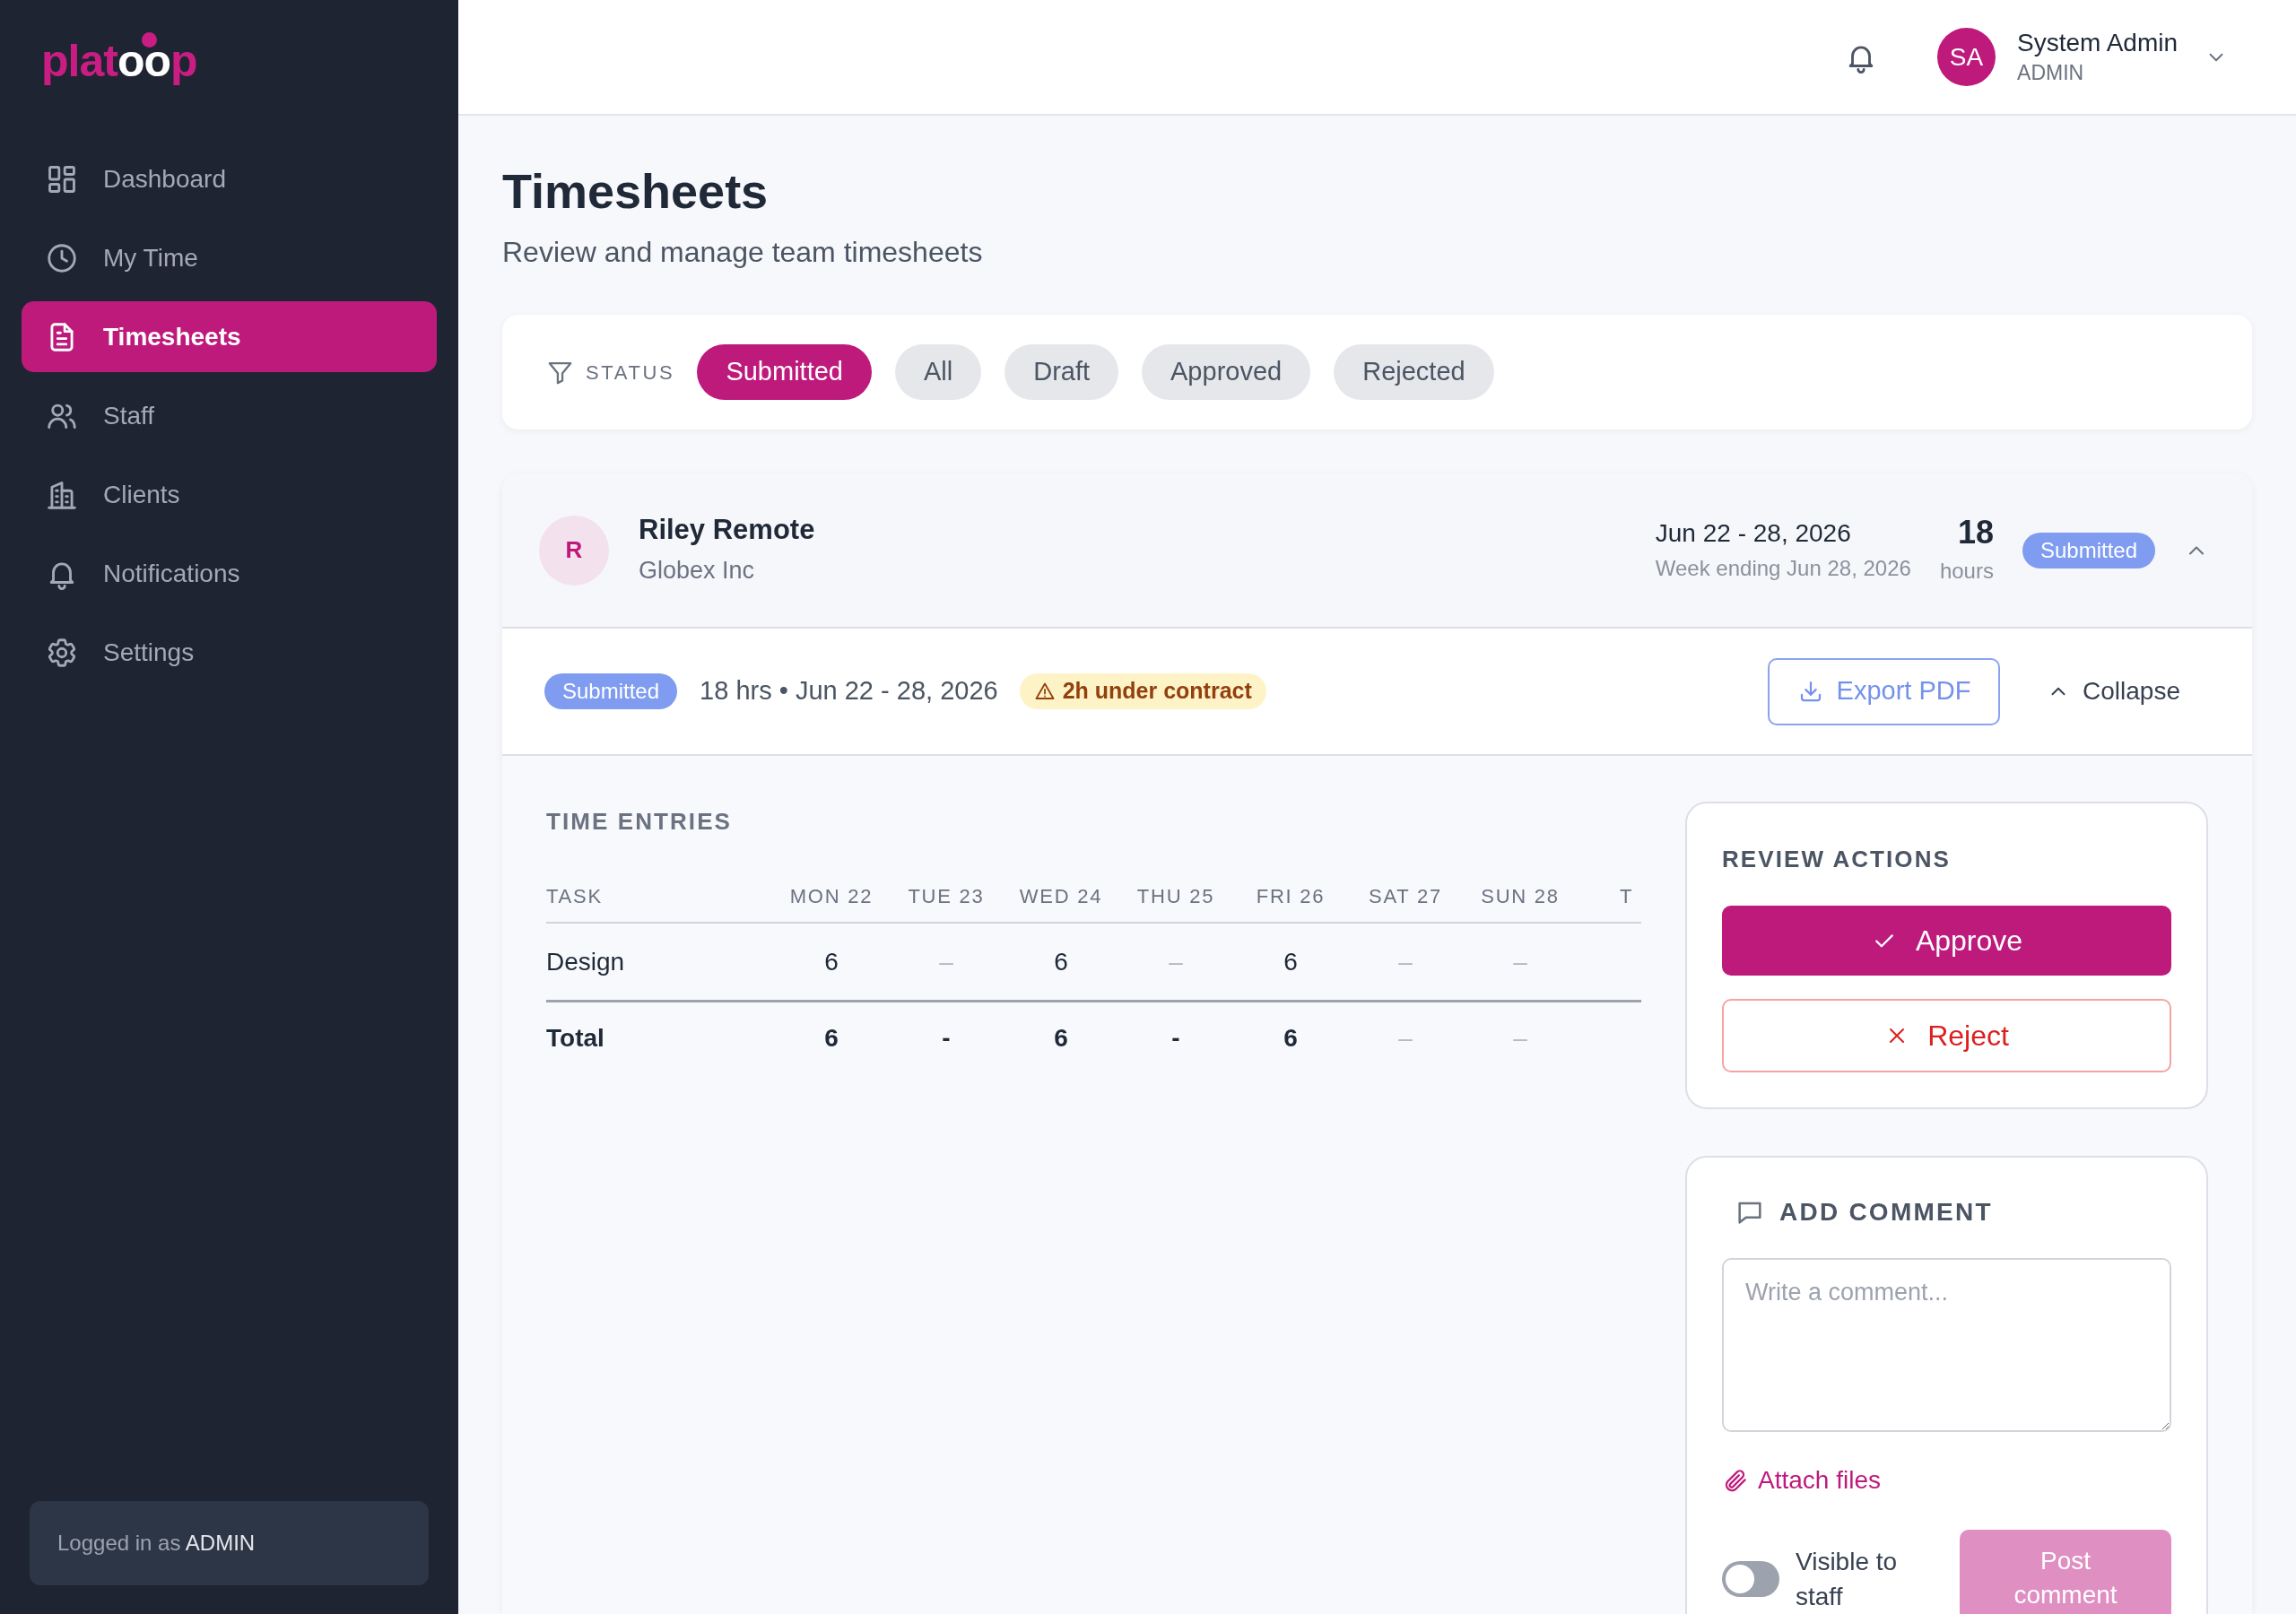 This screenshot has width=2296, height=1614. Describe the element at coordinates (229, 573) in the screenshot. I see `sidebar-item: Notifications` at that location.